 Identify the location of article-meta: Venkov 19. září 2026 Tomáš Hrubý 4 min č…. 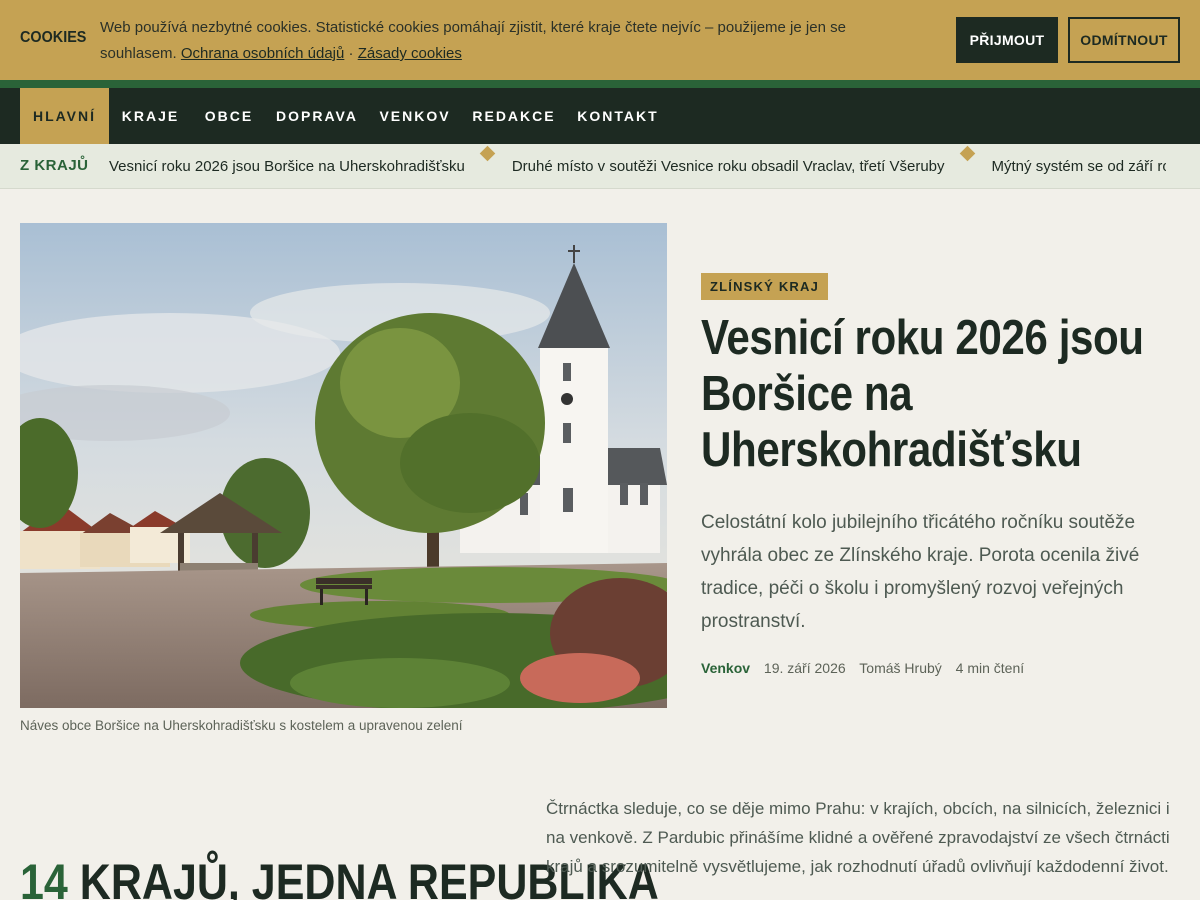
(867, 668).